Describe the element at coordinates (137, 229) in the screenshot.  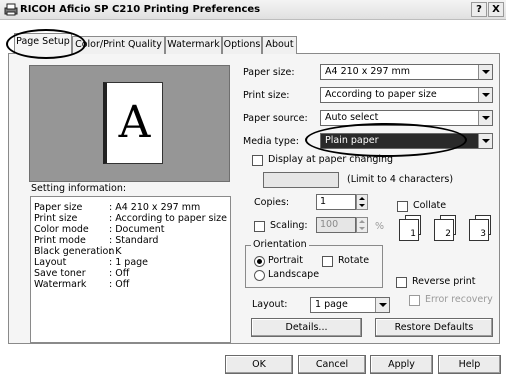
I see `info-value: : Document` at that location.